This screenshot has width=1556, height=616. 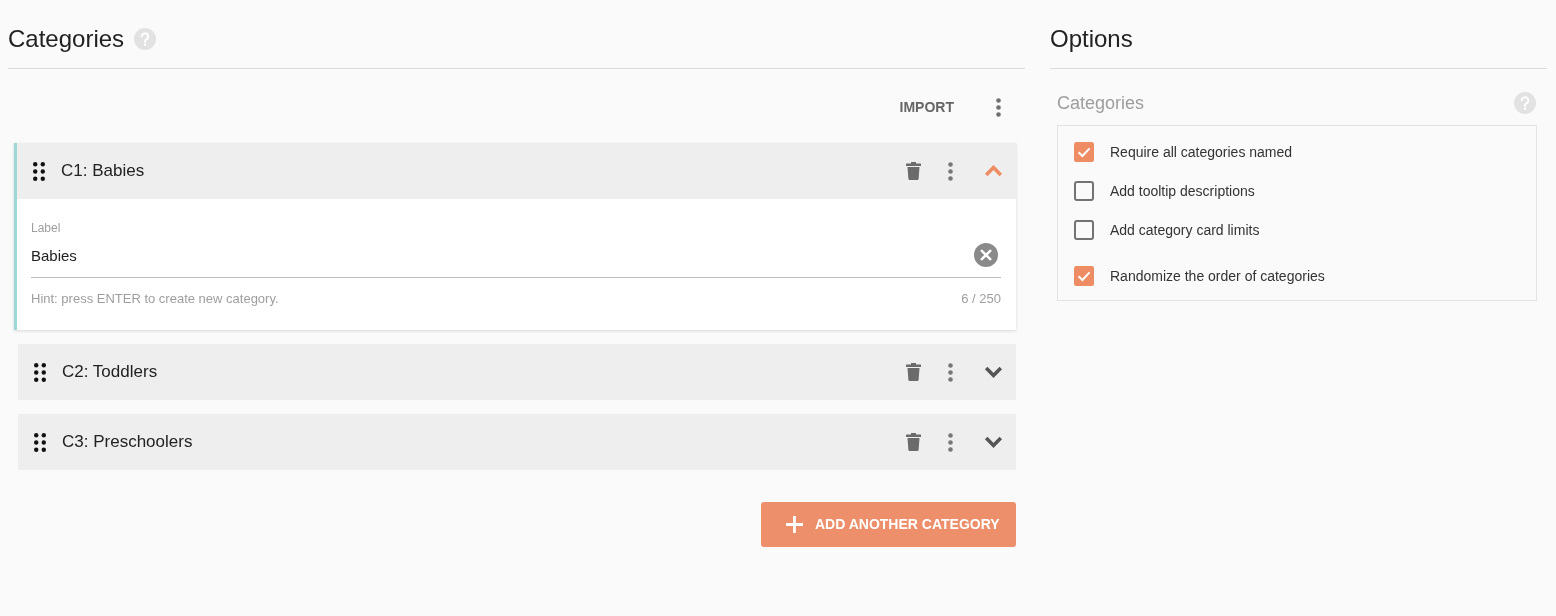 What do you see at coordinates (1185, 229) in the screenshot?
I see `option-label: Add category card limits` at bounding box center [1185, 229].